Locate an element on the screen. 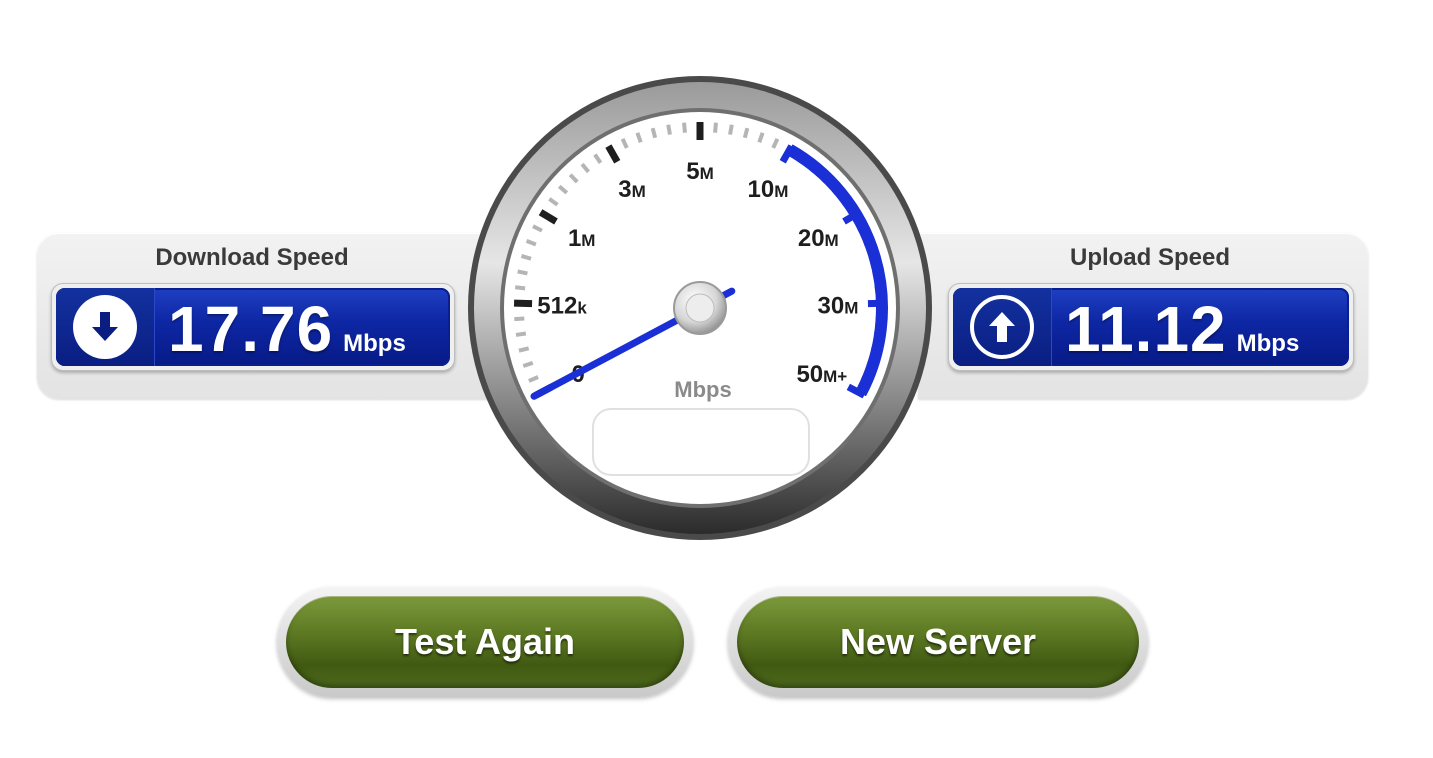 This screenshot has height=758, width=1433. test-again-label: Test Again is located at coordinates (485, 641).